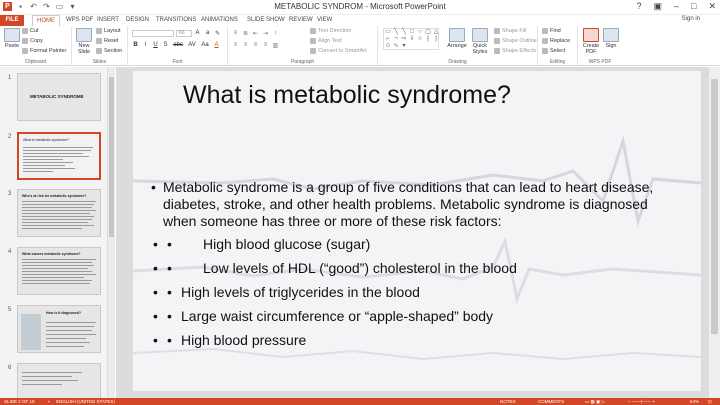 The image size is (720, 405). I want to click on tab-review: REVIEW, so click(301, 20).